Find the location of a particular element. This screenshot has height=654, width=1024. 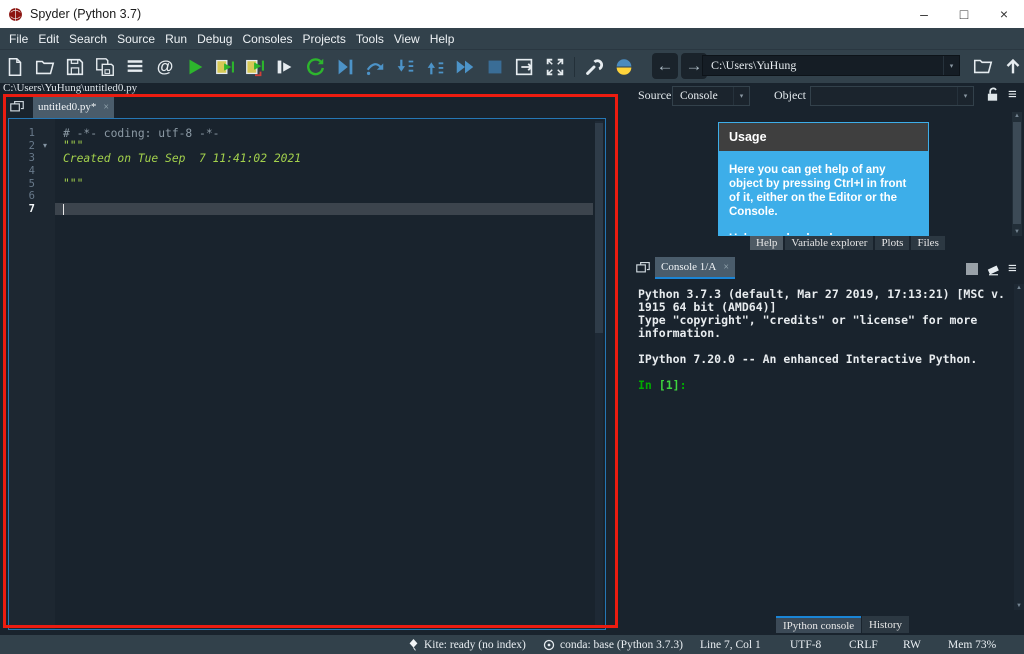

save-file-button is located at coordinates (75, 67).